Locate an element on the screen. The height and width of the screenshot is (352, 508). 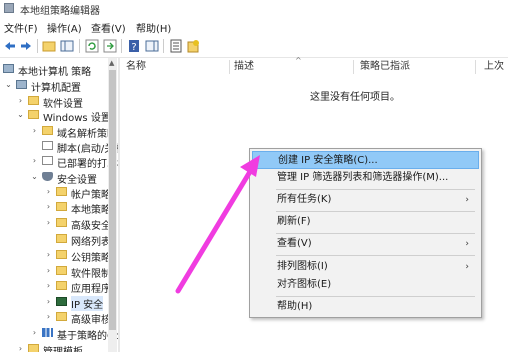
menu-help: 帮助(H) is located at coordinates (153, 27).